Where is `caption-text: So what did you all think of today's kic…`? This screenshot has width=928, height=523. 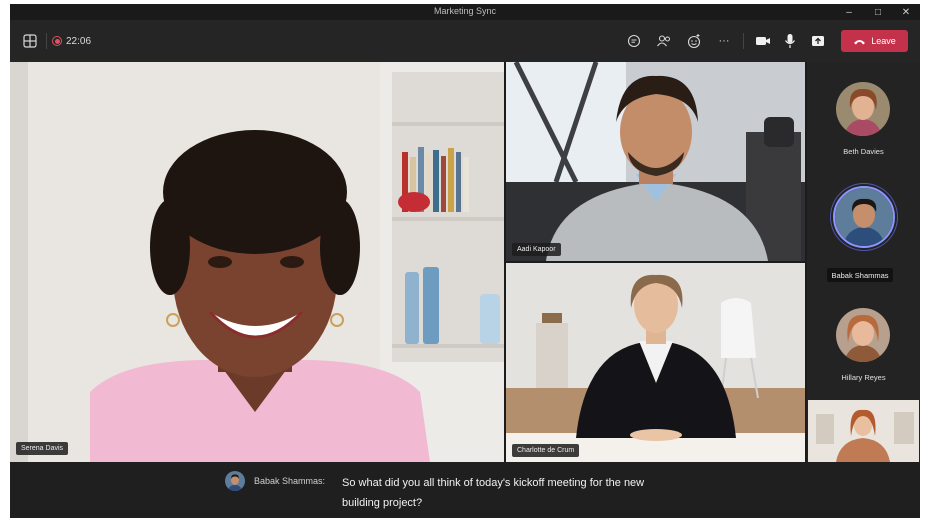
caption-text: So what did you all think of today's kic… is located at coordinates (522, 493).